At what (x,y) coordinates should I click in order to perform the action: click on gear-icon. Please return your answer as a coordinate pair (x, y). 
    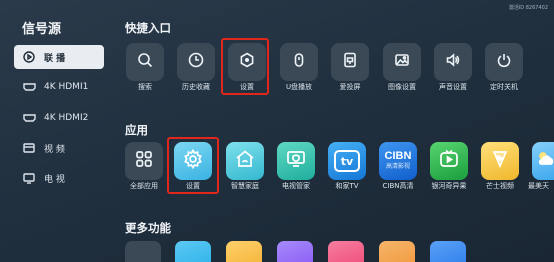
    Looking at the image, I should click on (193, 161).